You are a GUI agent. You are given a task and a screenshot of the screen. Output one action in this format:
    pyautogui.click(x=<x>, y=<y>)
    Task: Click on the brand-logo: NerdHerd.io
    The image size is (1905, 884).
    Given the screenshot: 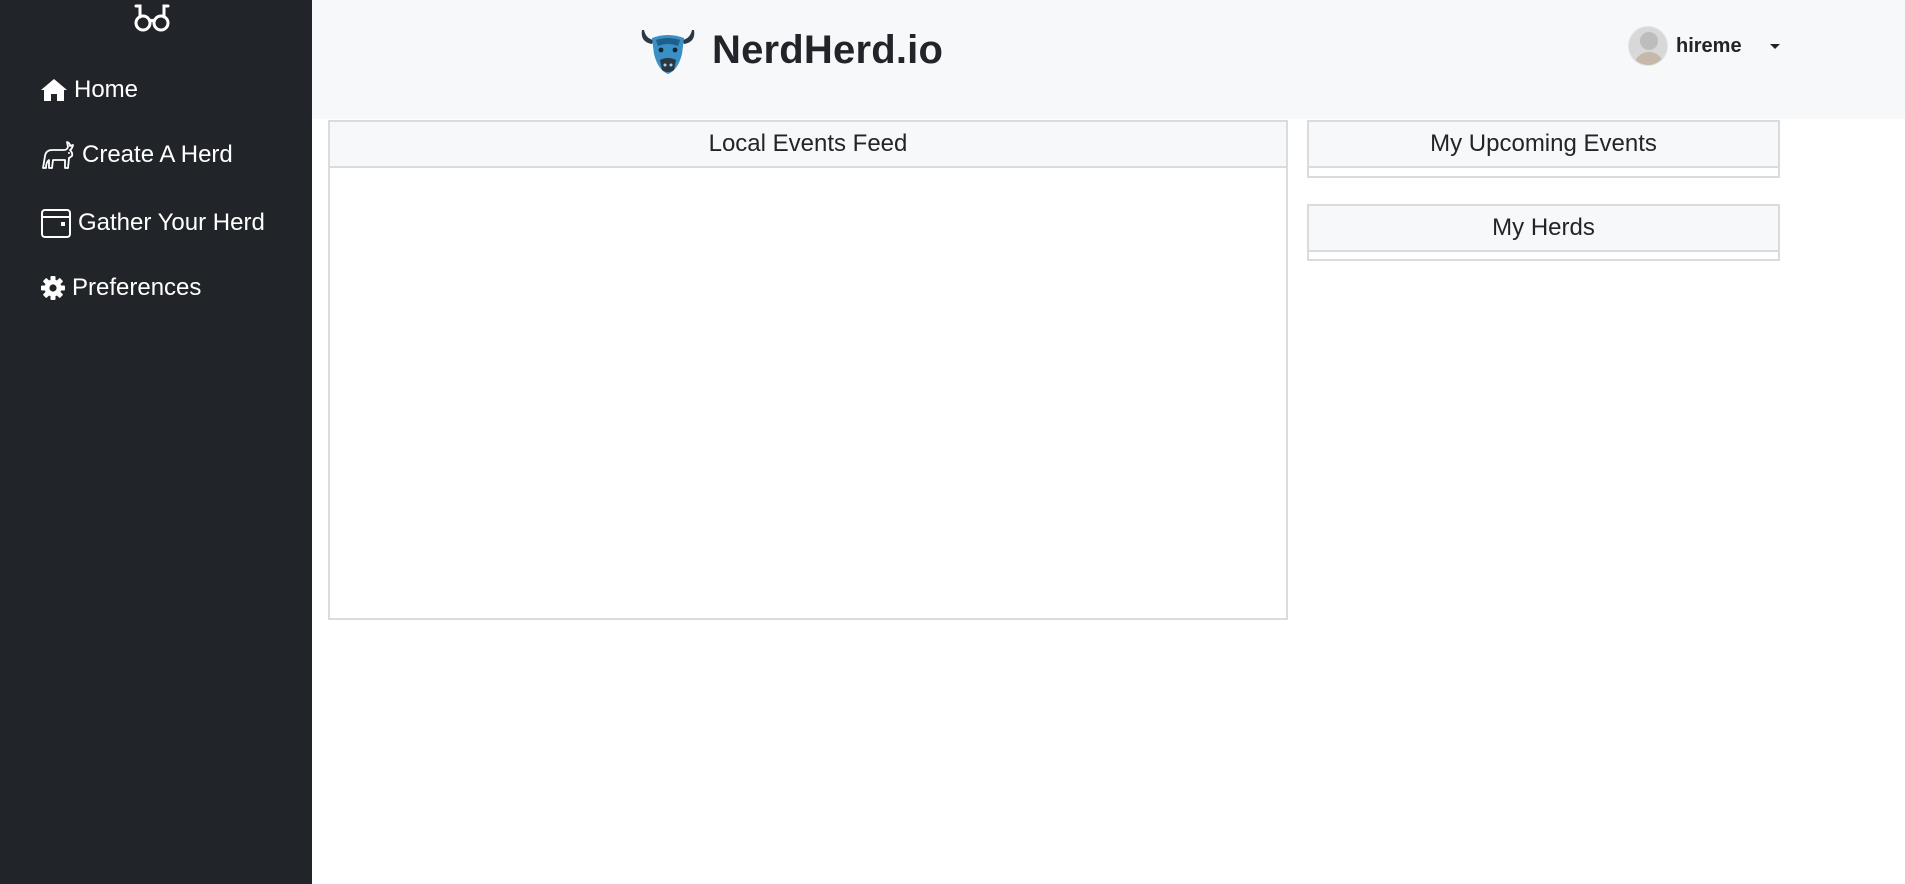 What is the action you would take?
    pyautogui.click(x=790, y=50)
    